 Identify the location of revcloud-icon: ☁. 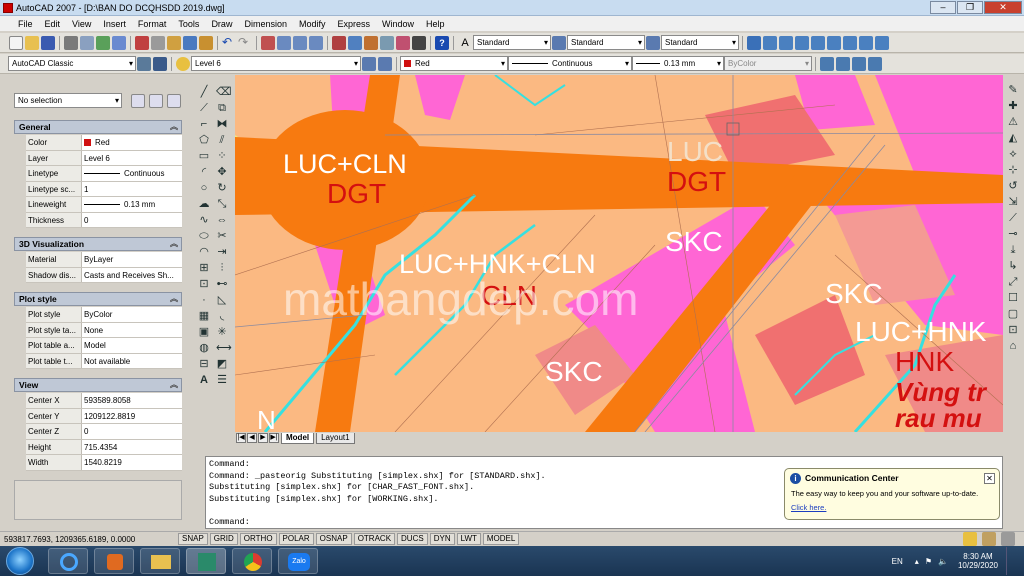
(204, 204).